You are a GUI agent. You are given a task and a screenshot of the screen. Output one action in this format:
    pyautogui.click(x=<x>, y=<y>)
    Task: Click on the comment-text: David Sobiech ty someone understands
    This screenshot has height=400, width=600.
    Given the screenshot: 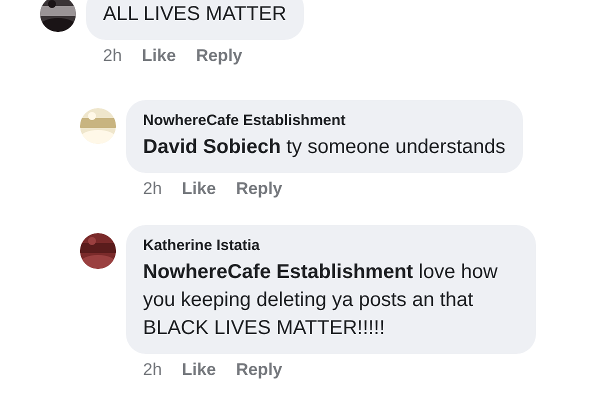 What is the action you would take?
    pyautogui.click(x=324, y=147)
    